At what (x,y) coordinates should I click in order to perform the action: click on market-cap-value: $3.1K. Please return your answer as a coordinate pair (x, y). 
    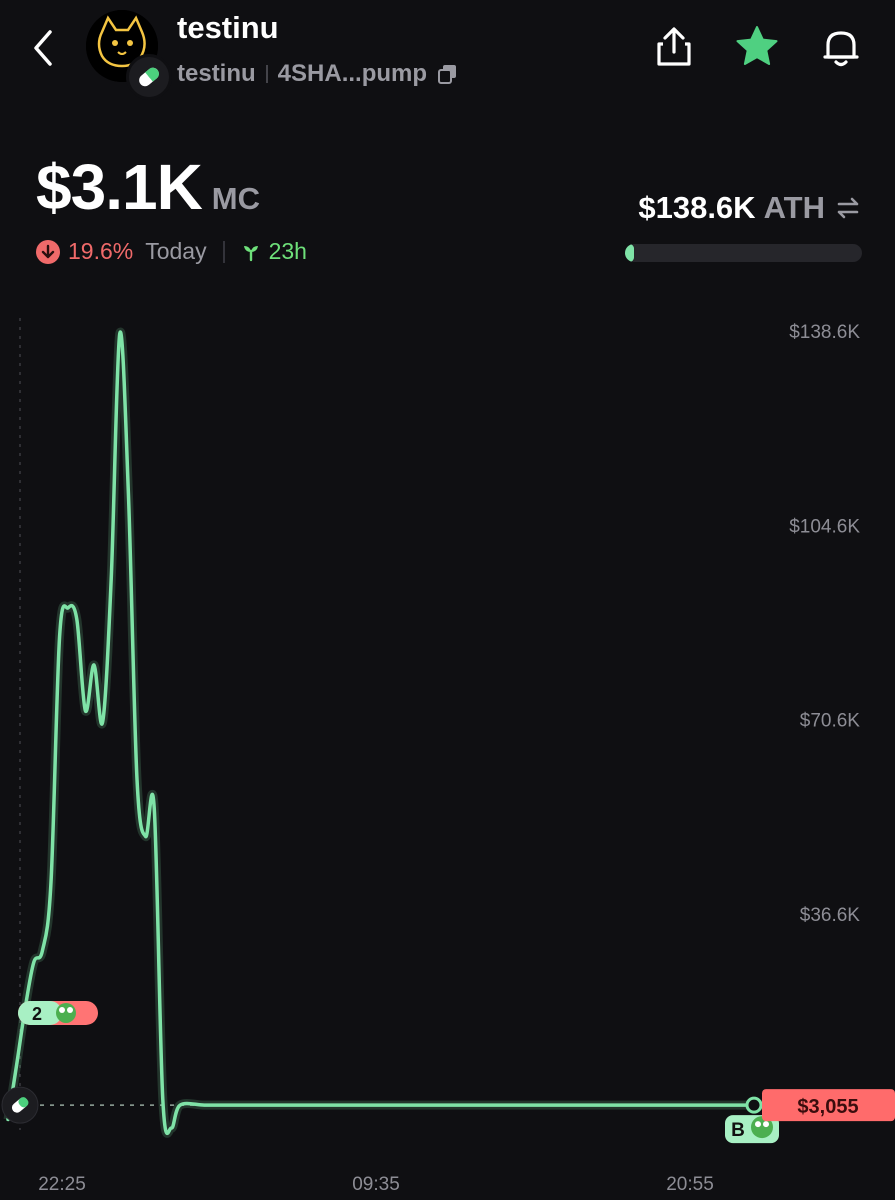
    Looking at the image, I should click on (119, 187).